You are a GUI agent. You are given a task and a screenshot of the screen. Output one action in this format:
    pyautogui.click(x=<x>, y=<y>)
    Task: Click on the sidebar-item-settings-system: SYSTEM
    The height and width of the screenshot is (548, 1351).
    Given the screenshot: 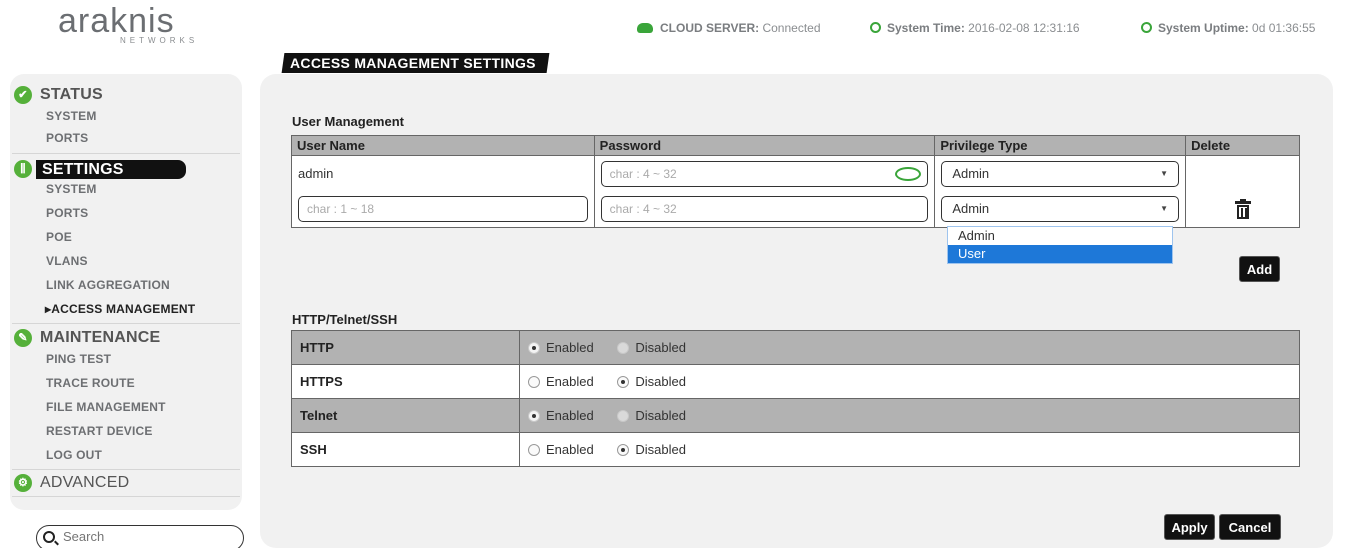 What is the action you would take?
    pyautogui.click(x=71, y=189)
    